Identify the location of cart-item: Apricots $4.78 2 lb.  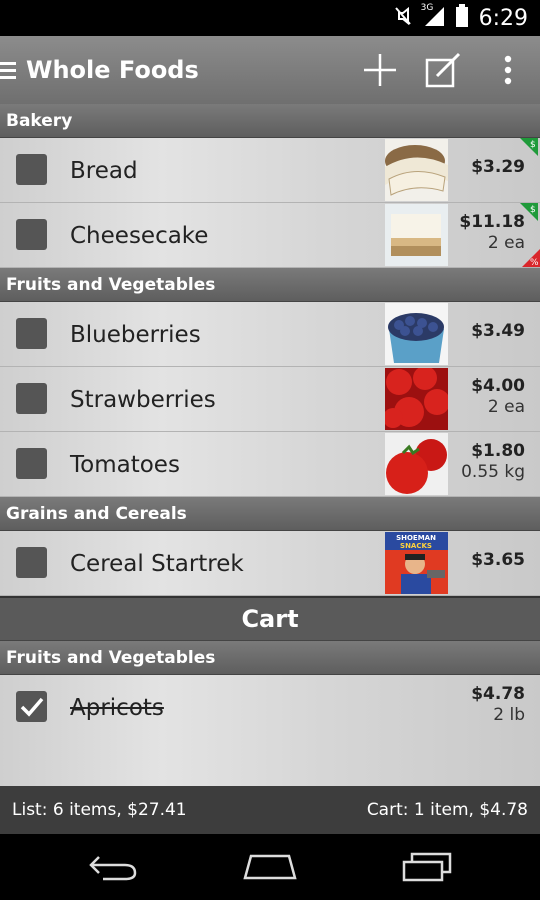
(270, 707).